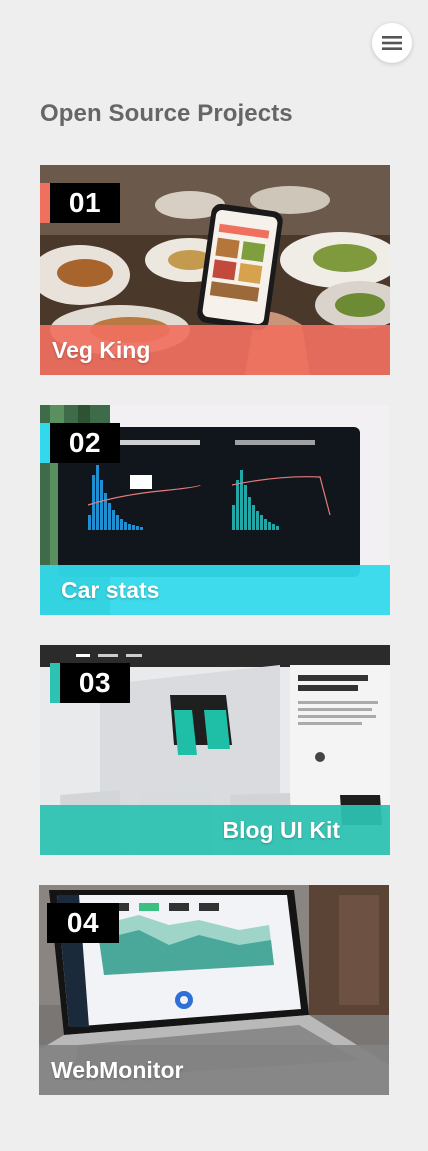  I want to click on menu-button, so click(392, 43).